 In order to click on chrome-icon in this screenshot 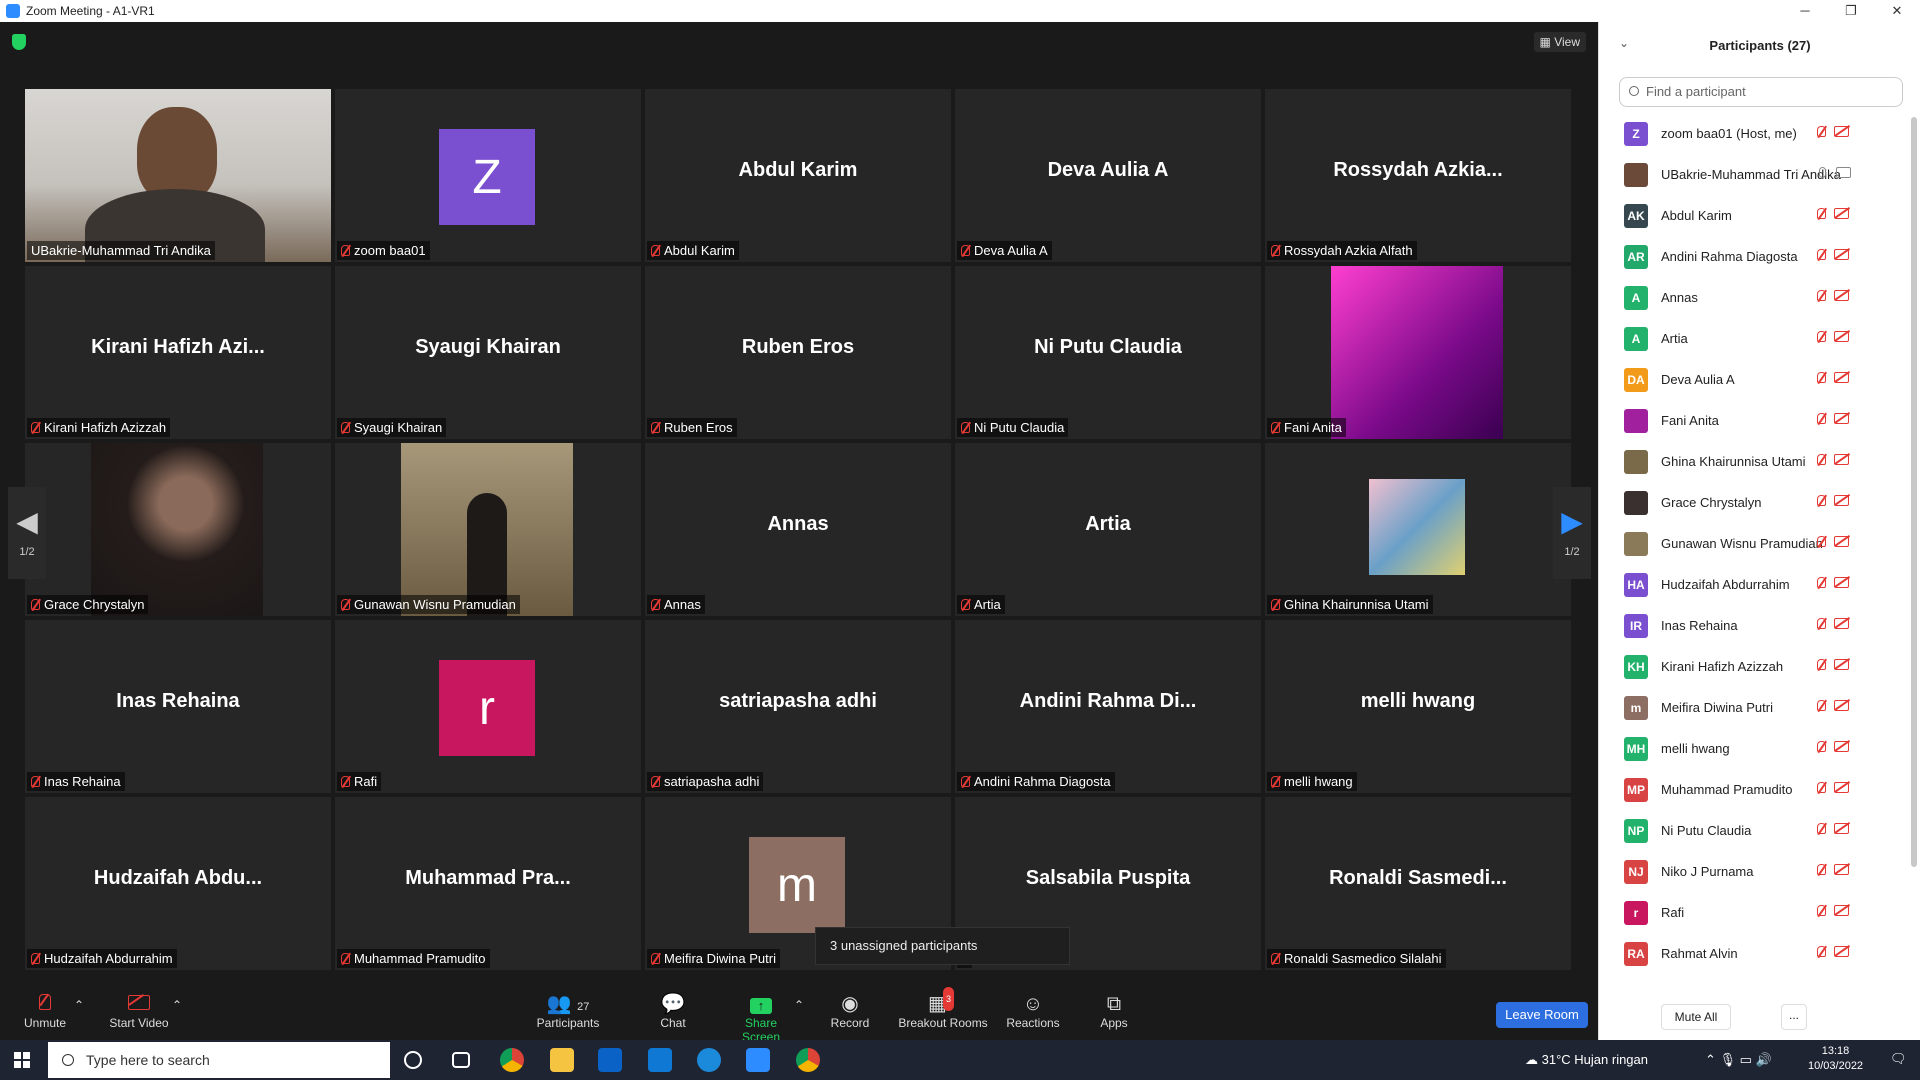, I will do `click(512, 1060)`.